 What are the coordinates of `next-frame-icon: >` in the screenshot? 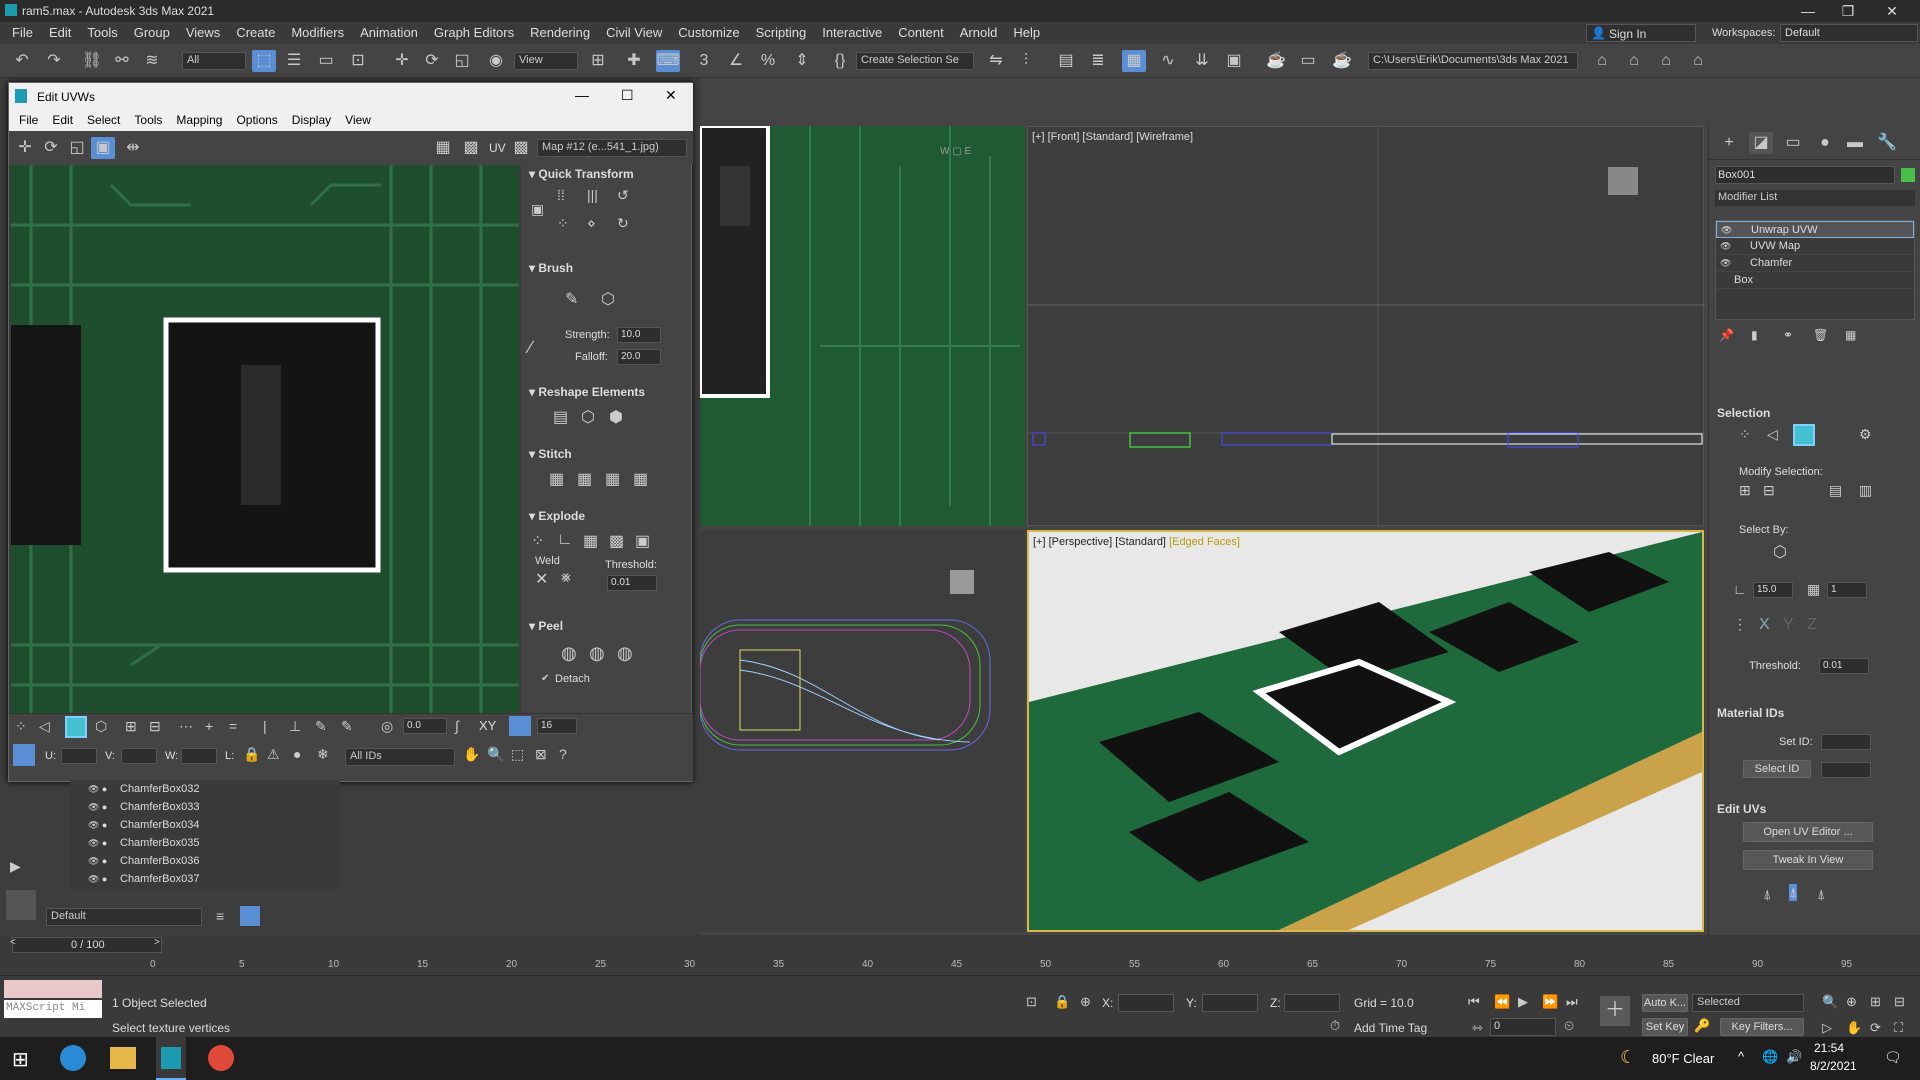 It's located at (157, 942).